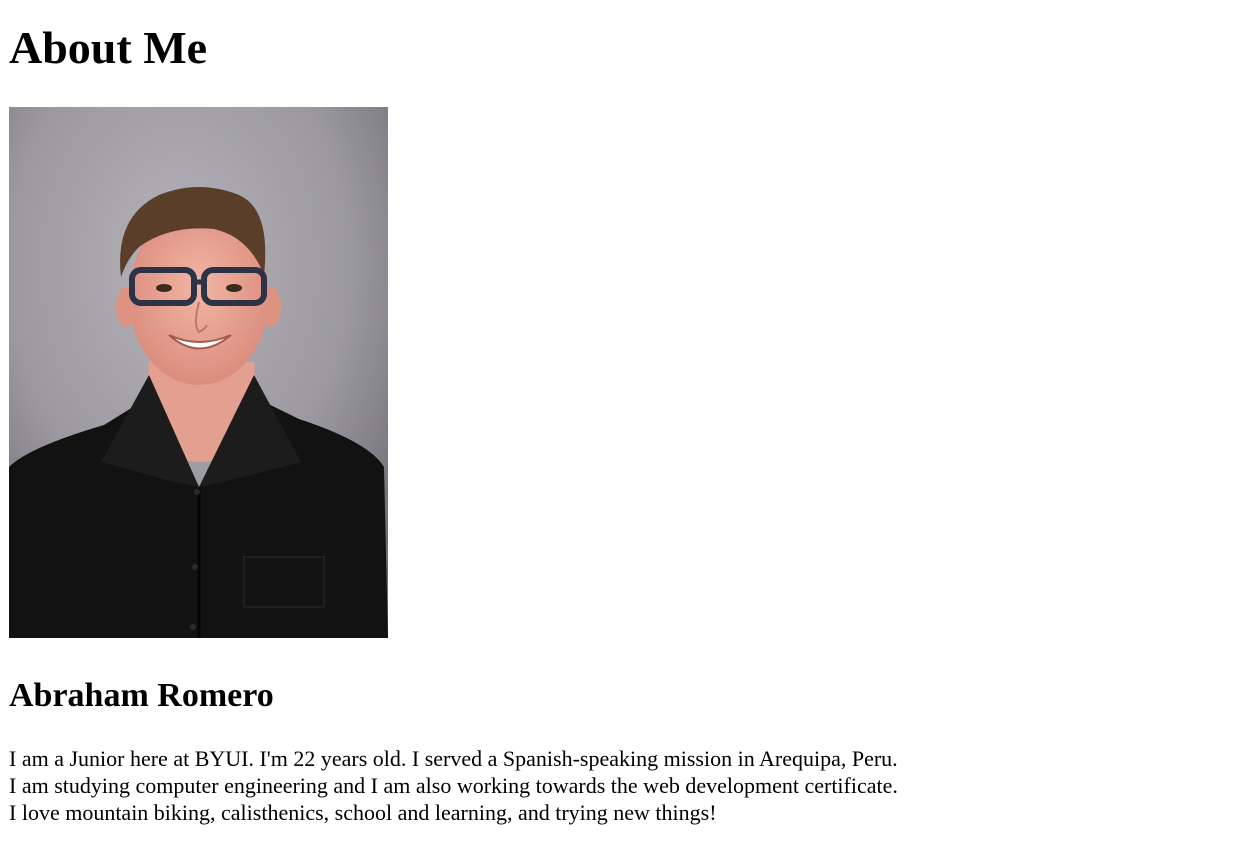 This screenshot has height=856, width=1243. Describe the element at coordinates (108, 47) in the screenshot. I see `page-title: About Me` at that location.